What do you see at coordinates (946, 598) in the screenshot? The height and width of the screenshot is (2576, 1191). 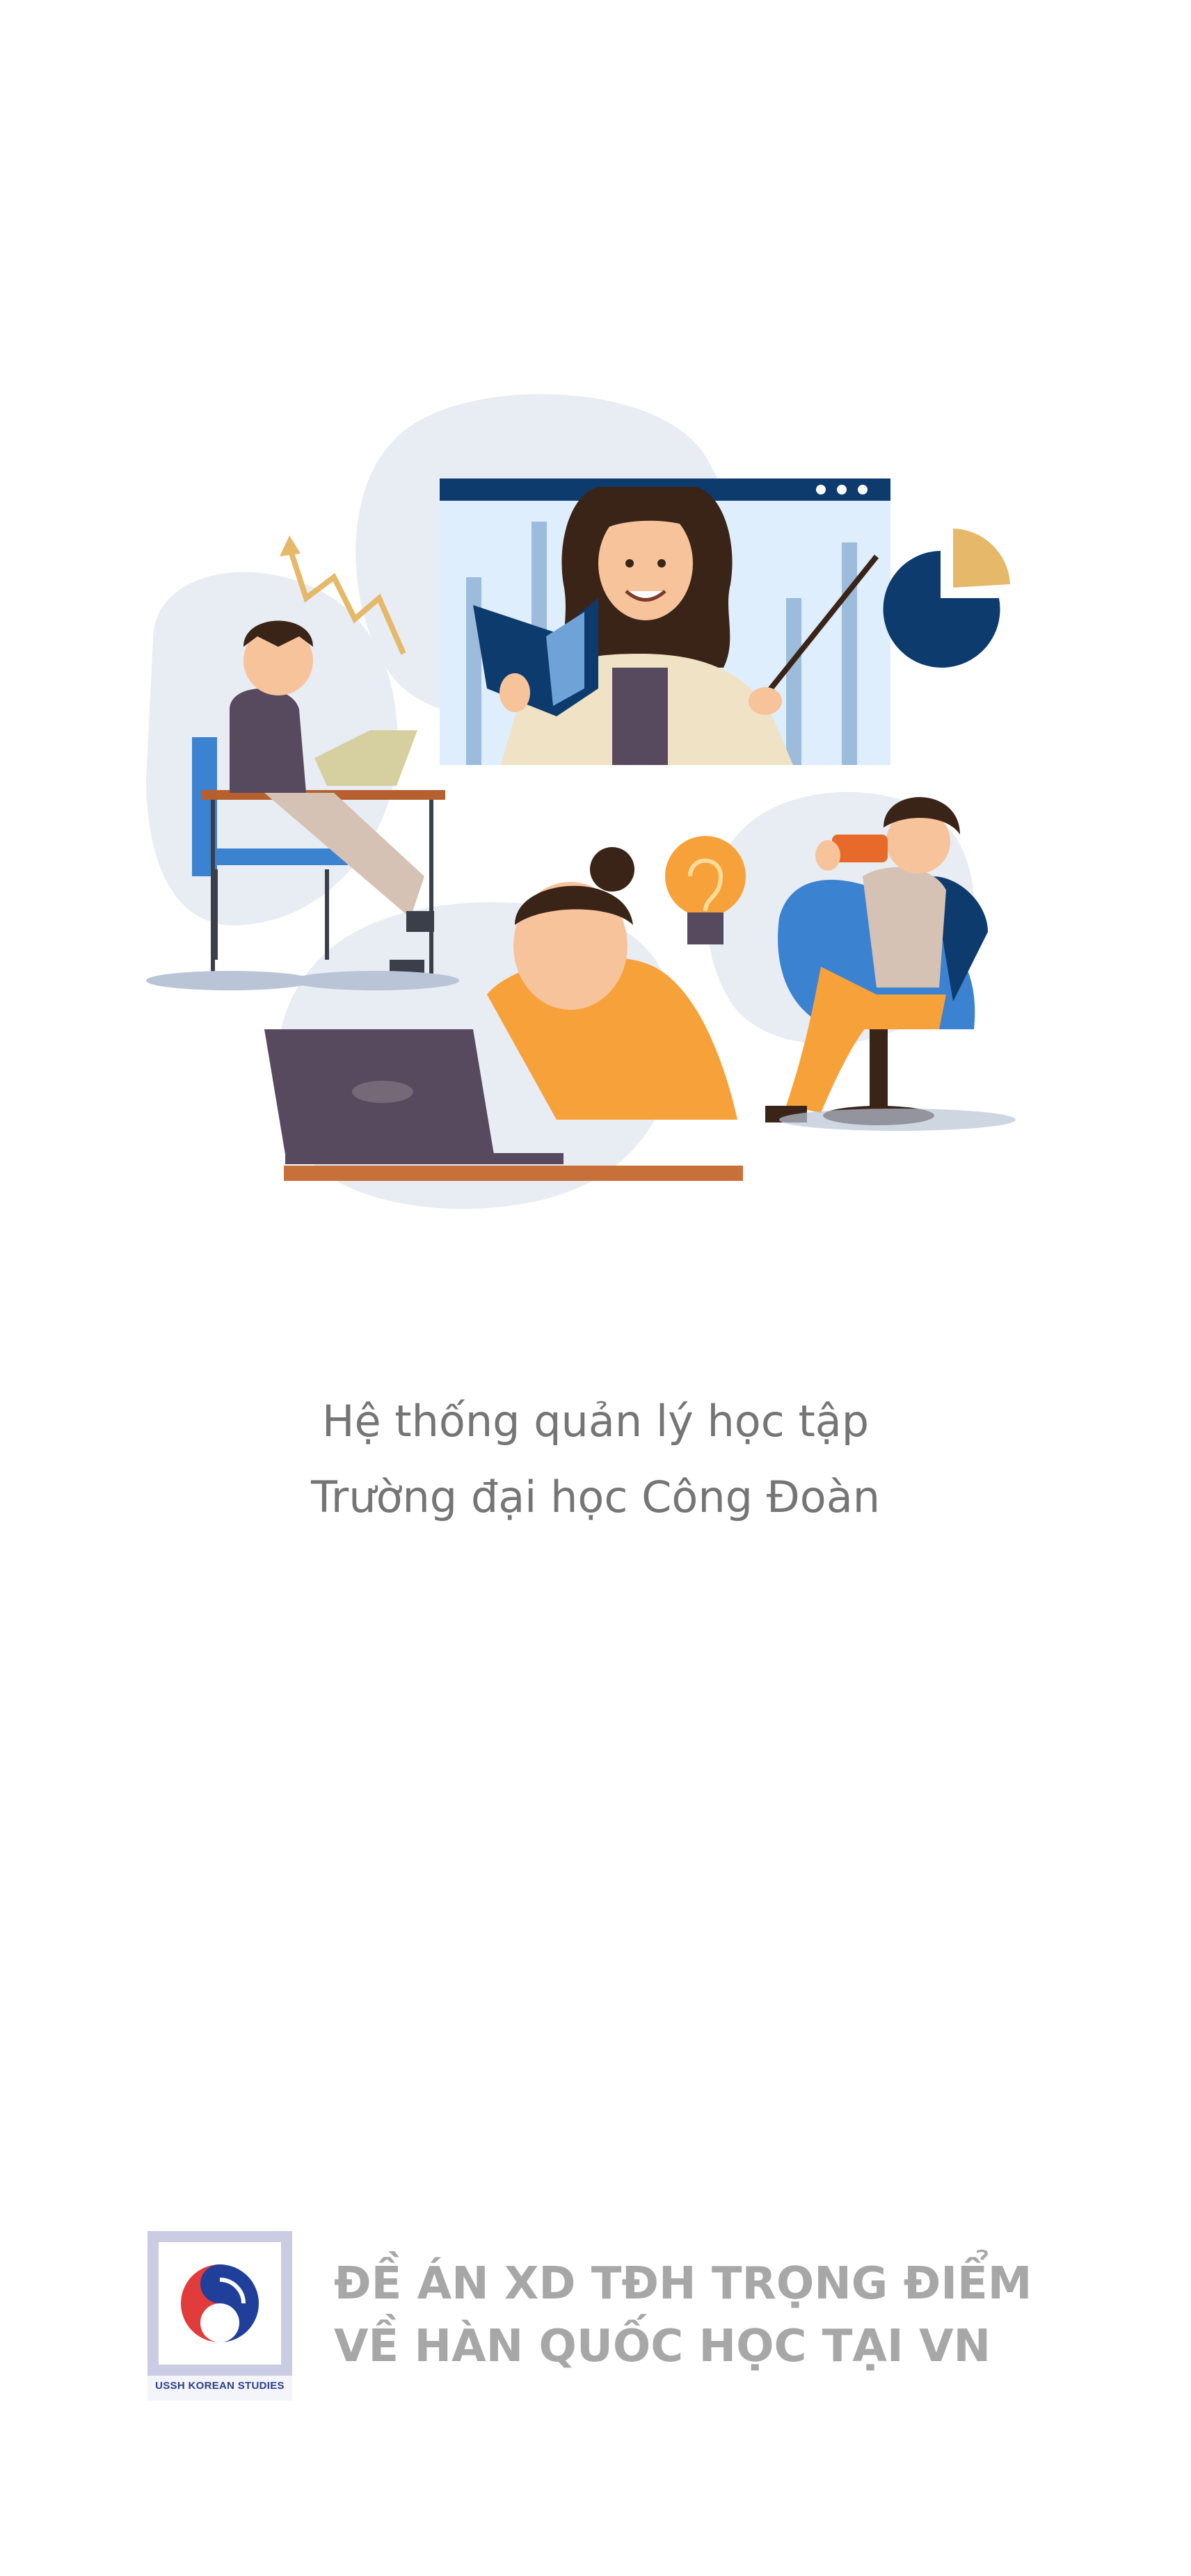 I see `pie-chart-icon` at bounding box center [946, 598].